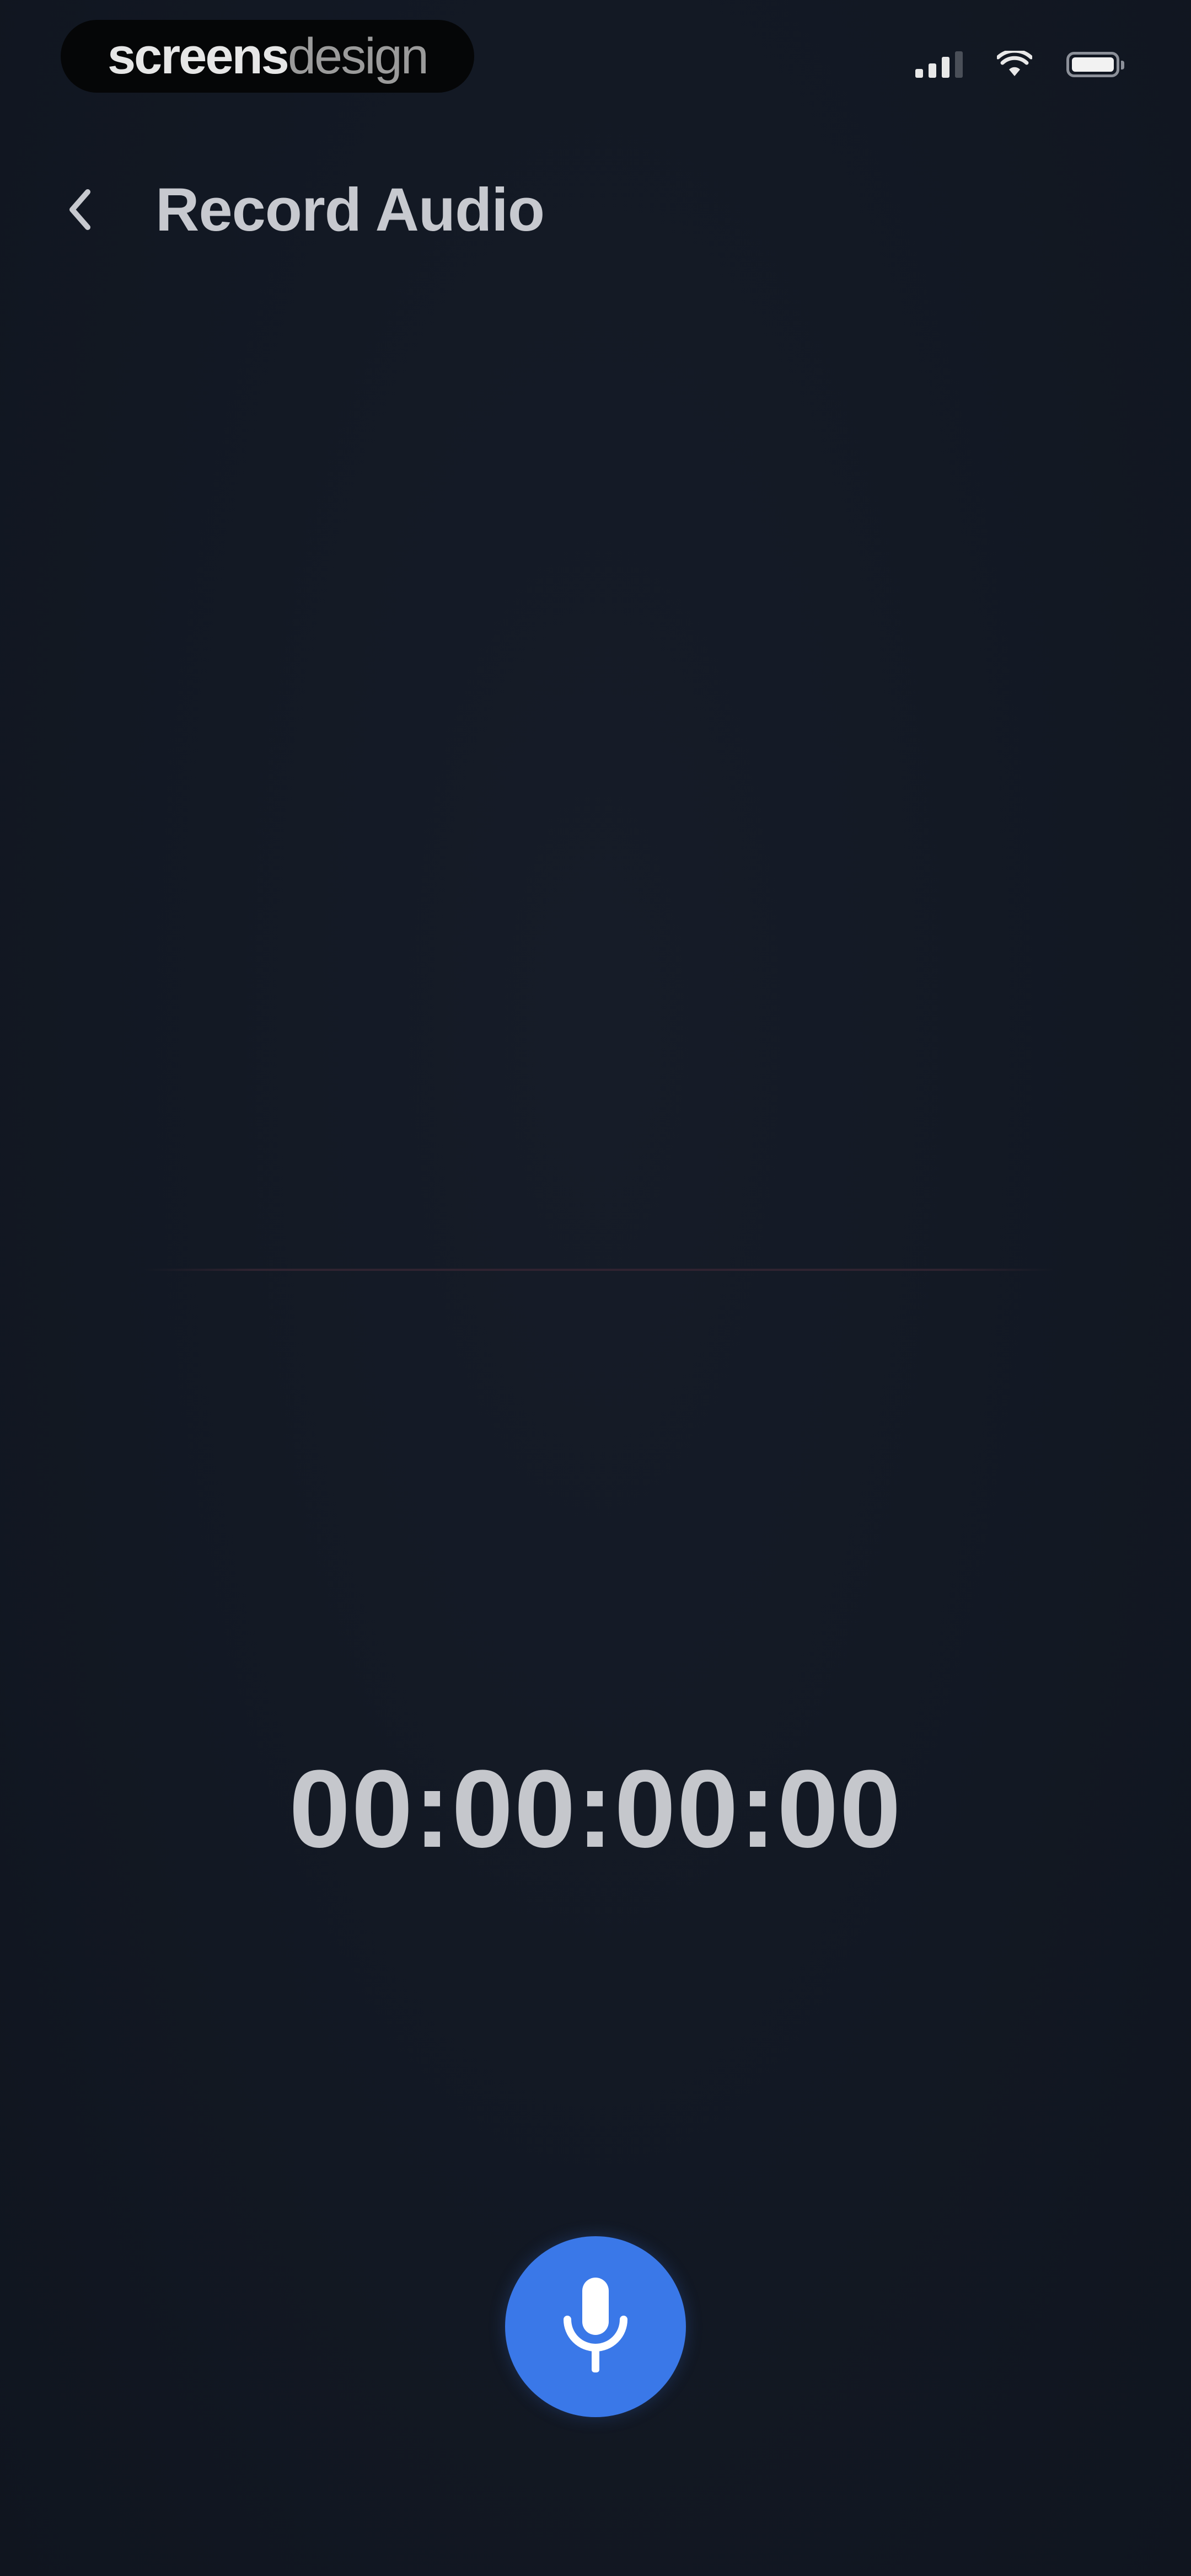 The image size is (1191, 2576). I want to click on chevron-left-icon, so click(79, 209).